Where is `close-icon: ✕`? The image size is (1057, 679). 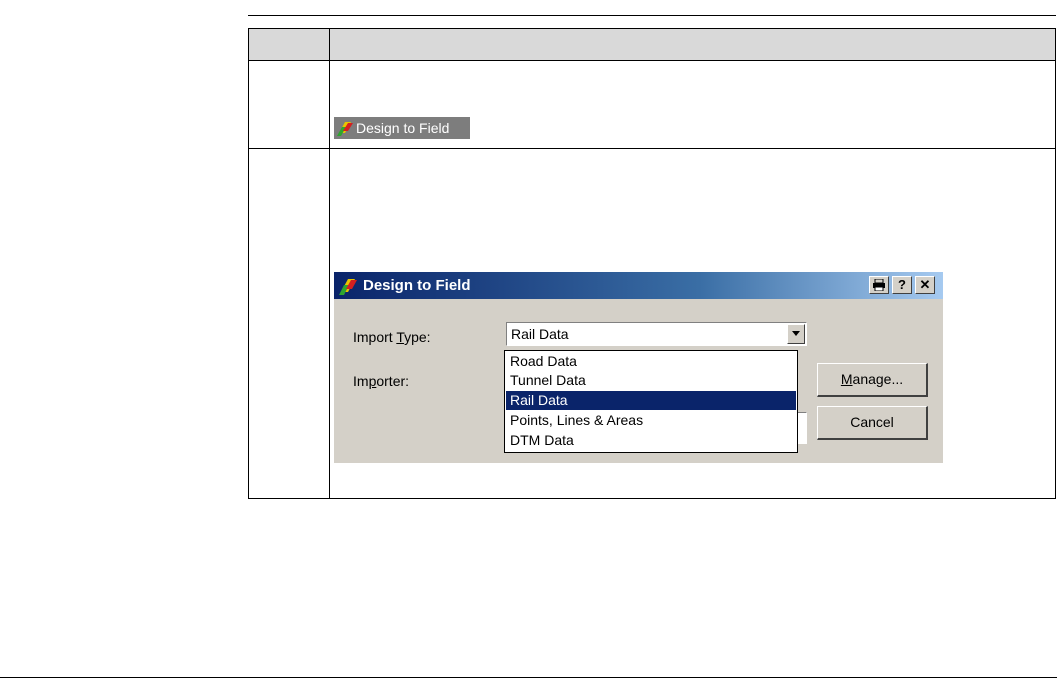
close-icon: ✕ is located at coordinates (925, 284).